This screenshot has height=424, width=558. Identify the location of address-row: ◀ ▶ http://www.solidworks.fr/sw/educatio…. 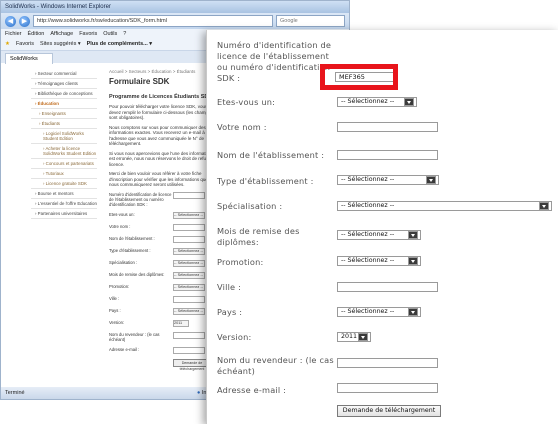
(175, 21).